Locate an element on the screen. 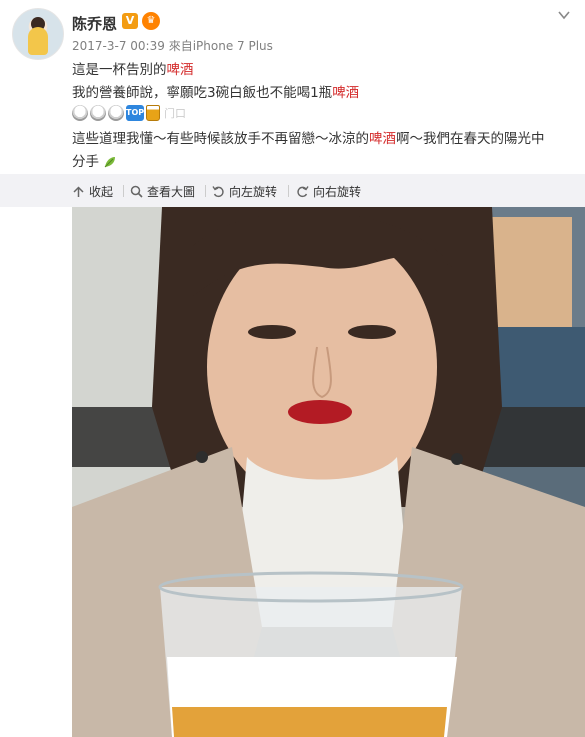 This screenshot has height=737, width=585. post-line-2: 我的營養師說，寧願吃3碗白飯也不能喝1瓶啤酒 is located at coordinates (215, 91).